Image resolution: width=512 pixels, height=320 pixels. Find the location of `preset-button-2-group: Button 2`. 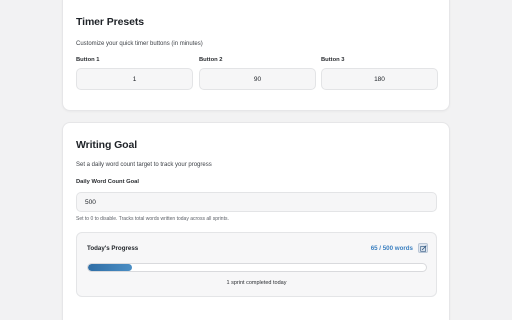

preset-button-2-group: Button 2 is located at coordinates (257, 73).